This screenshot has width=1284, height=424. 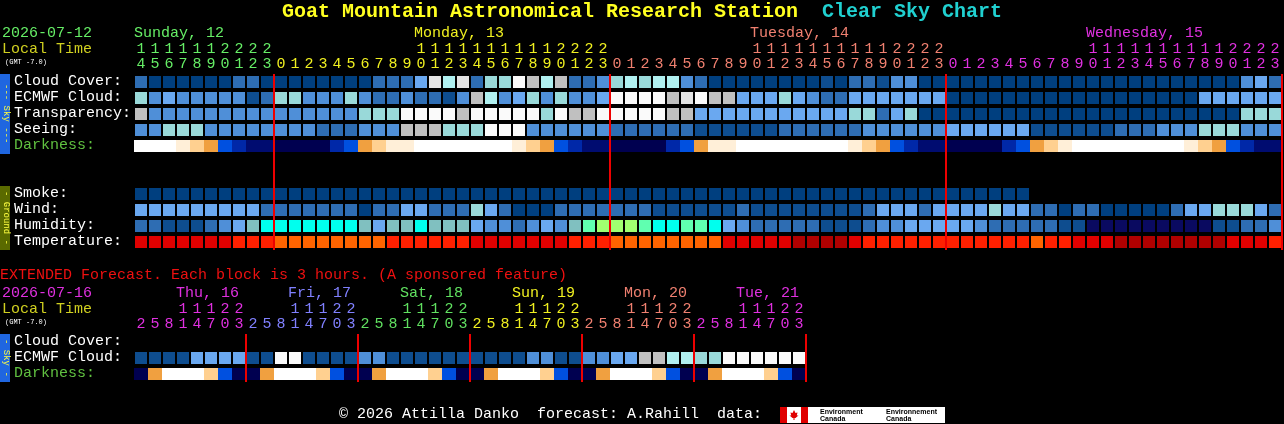 What do you see at coordinates (179, 34) in the screenshot?
I see `day-label: Sunday, 12` at bounding box center [179, 34].